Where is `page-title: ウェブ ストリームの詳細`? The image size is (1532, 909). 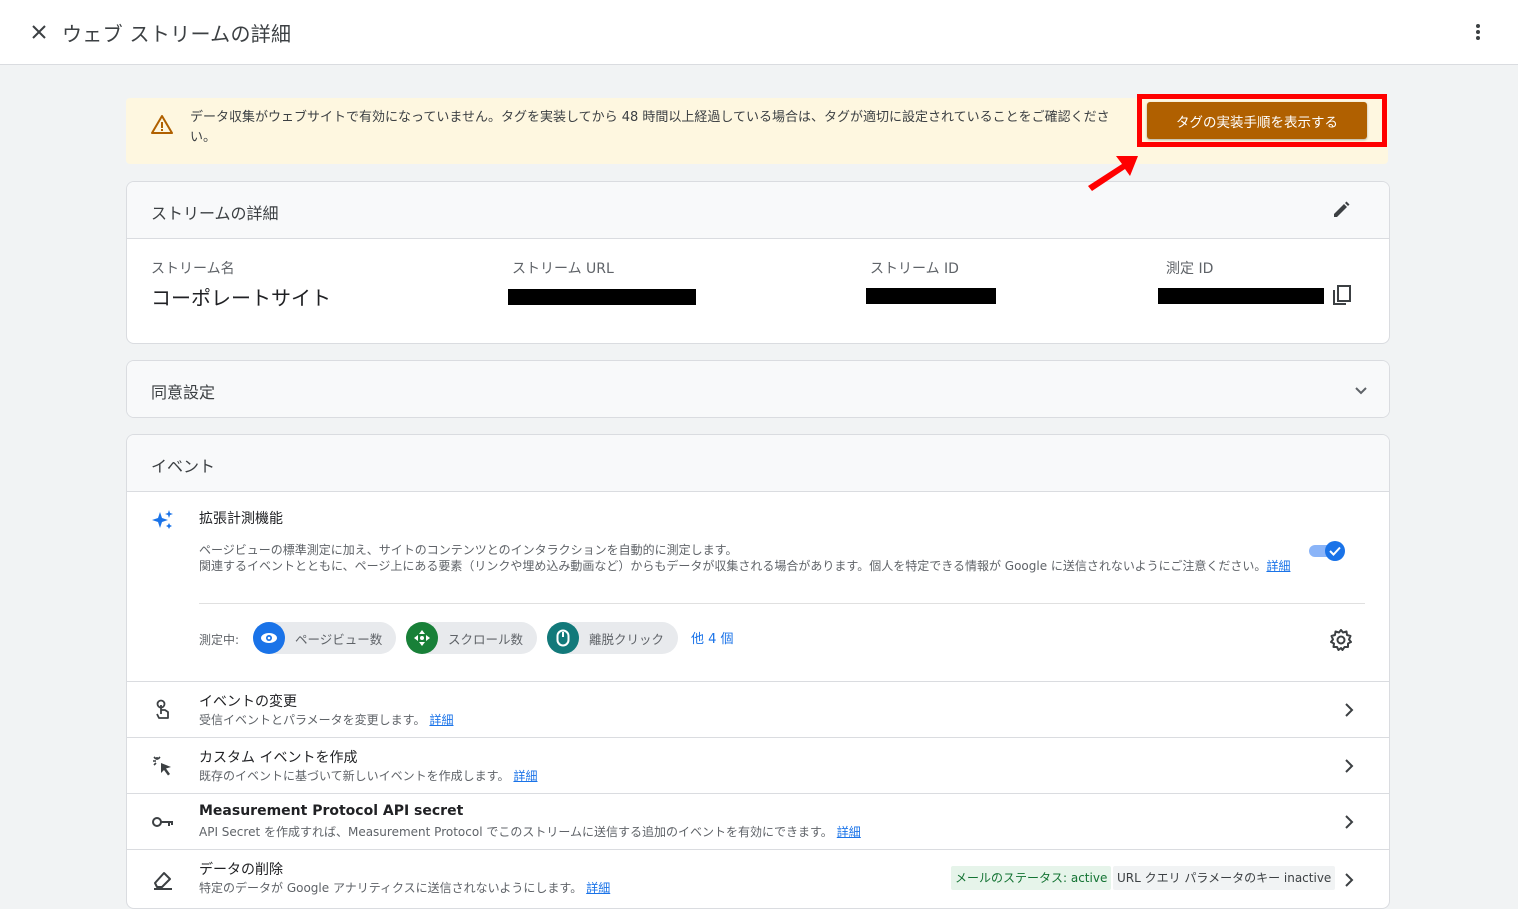
page-title: ウェブ ストリームの詳細 is located at coordinates (177, 34).